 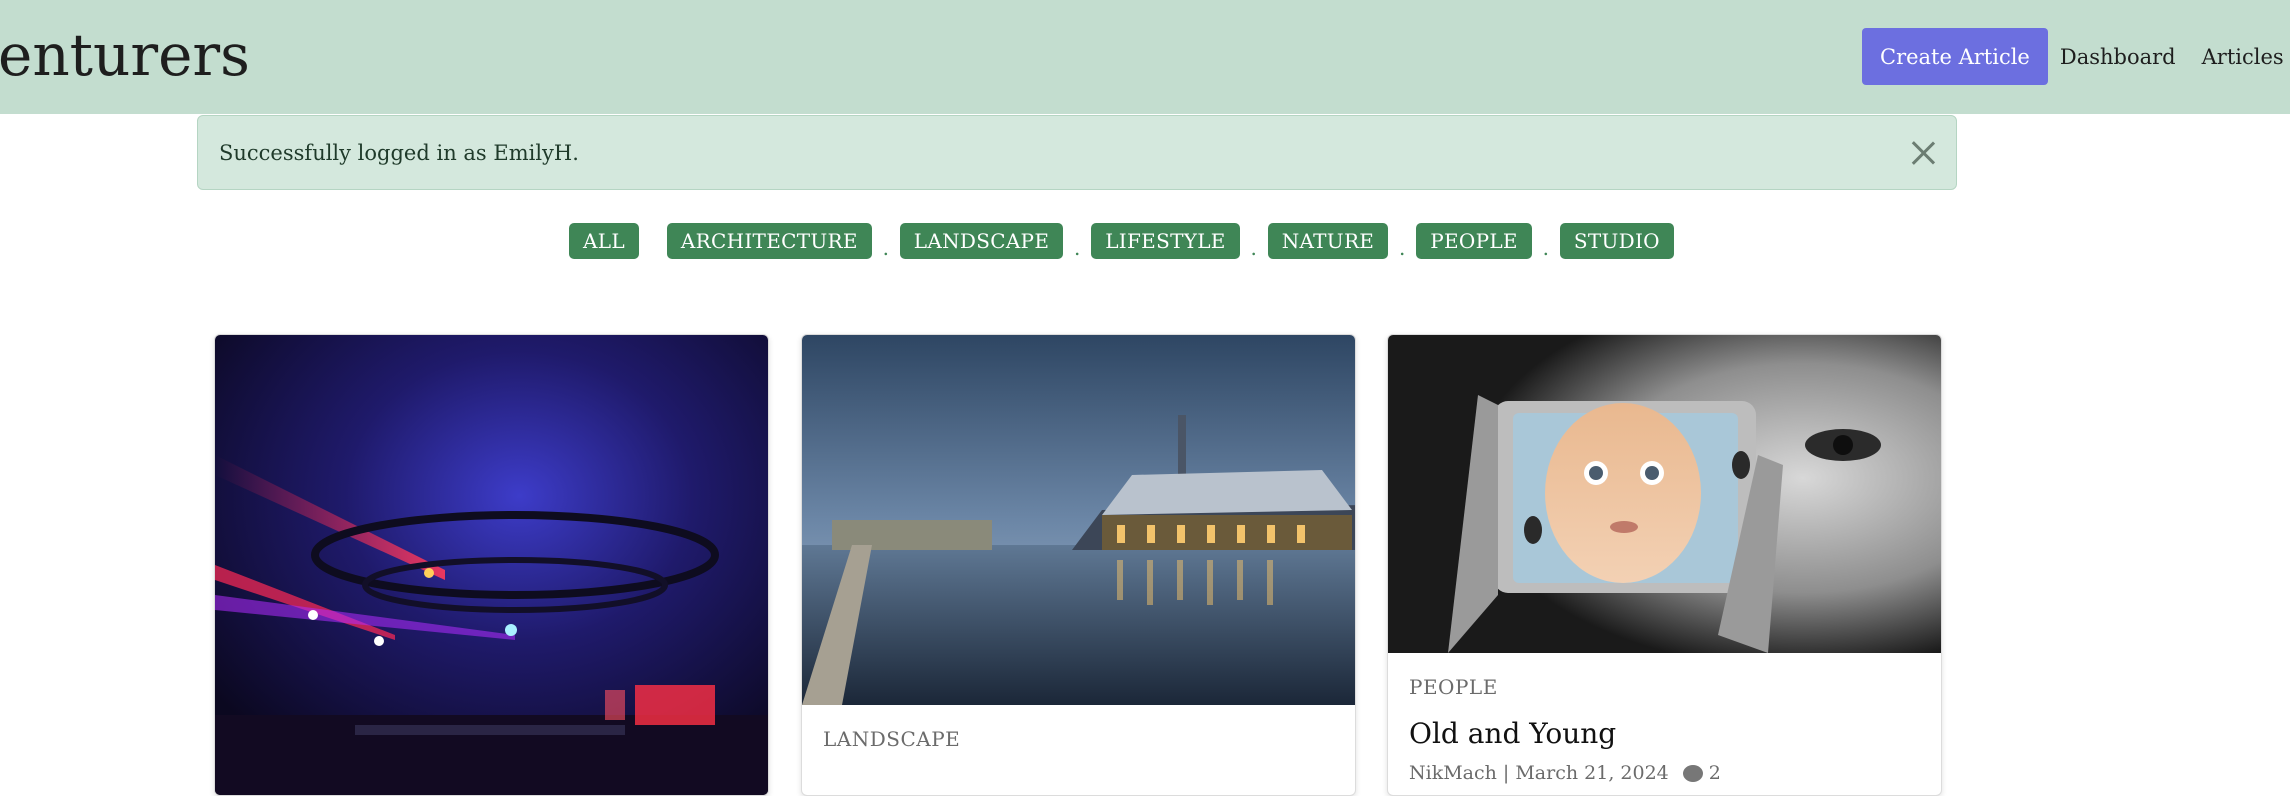 I want to click on article-image-event, so click(x=491, y=565).